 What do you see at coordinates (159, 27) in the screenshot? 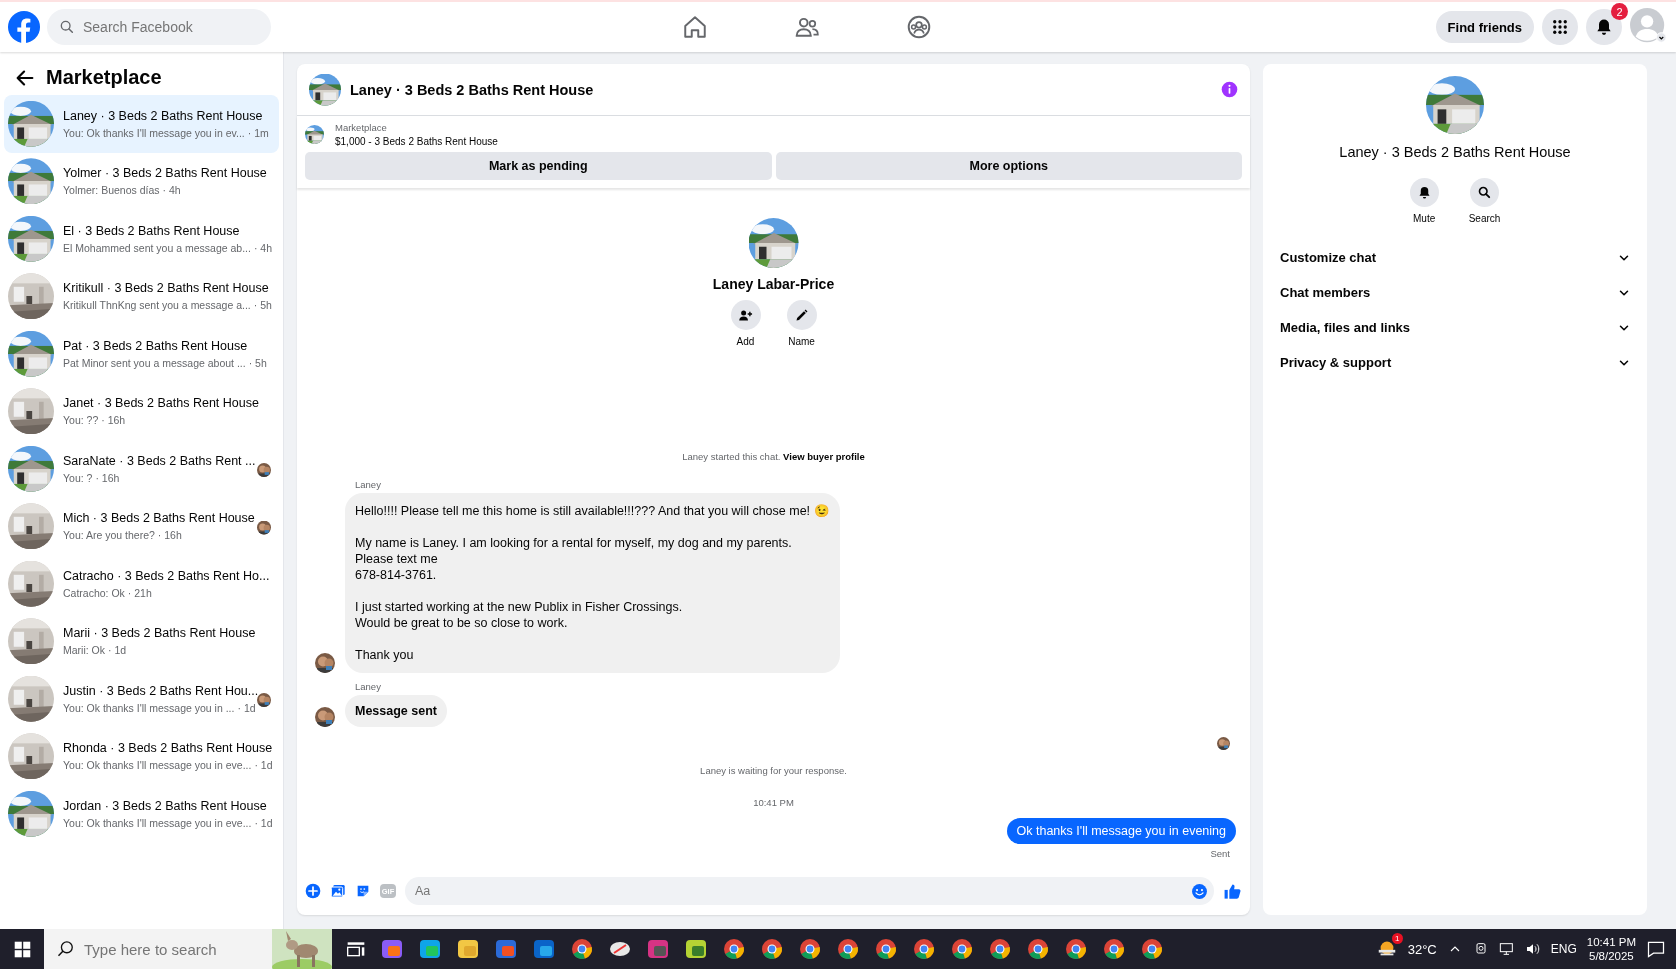
I see `search-field: Search Facebook` at bounding box center [159, 27].